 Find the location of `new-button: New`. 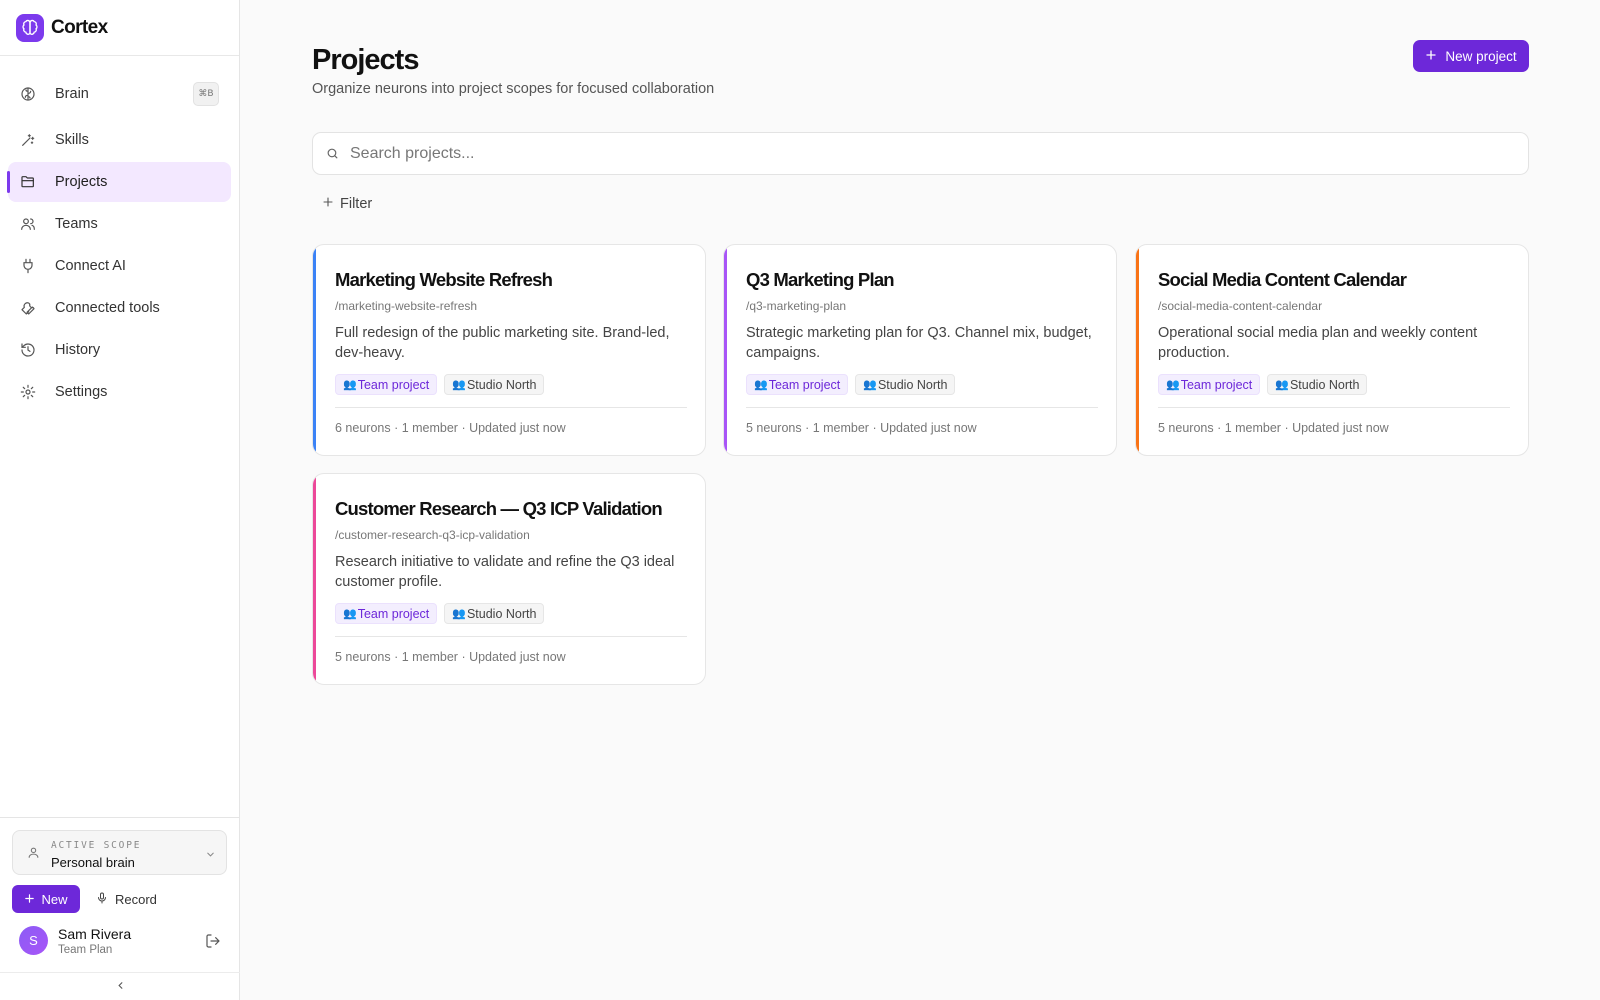

new-button: New is located at coordinates (46, 899).